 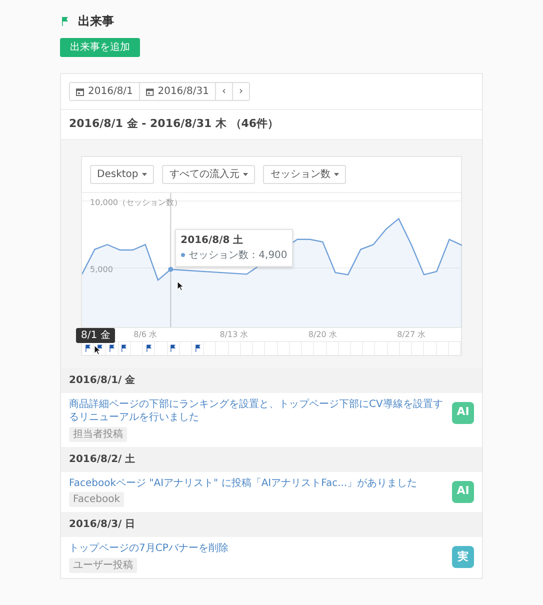 What do you see at coordinates (463, 557) in the screenshot?
I see `author-avatar: 実` at bounding box center [463, 557].